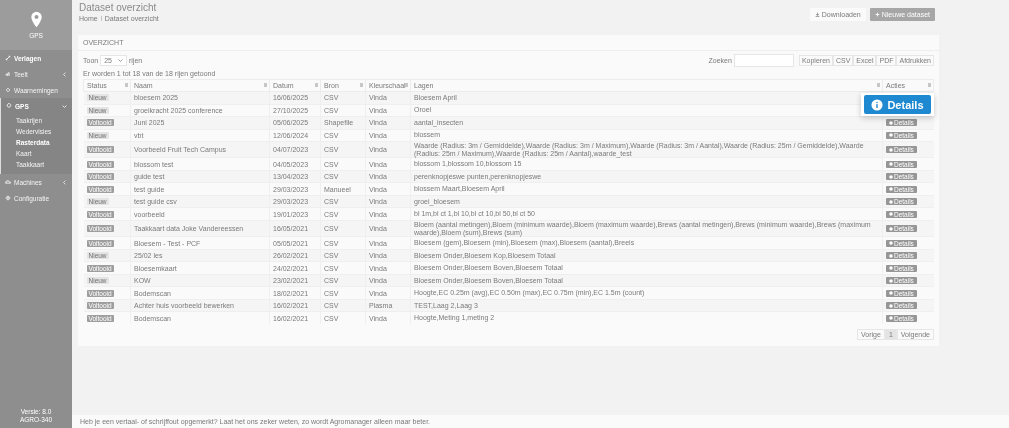 This screenshot has height=428, width=1009. Describe the element at coordinates (118, 7) in the screenshot. I see `page-title: Dataset overzicht` at that location.